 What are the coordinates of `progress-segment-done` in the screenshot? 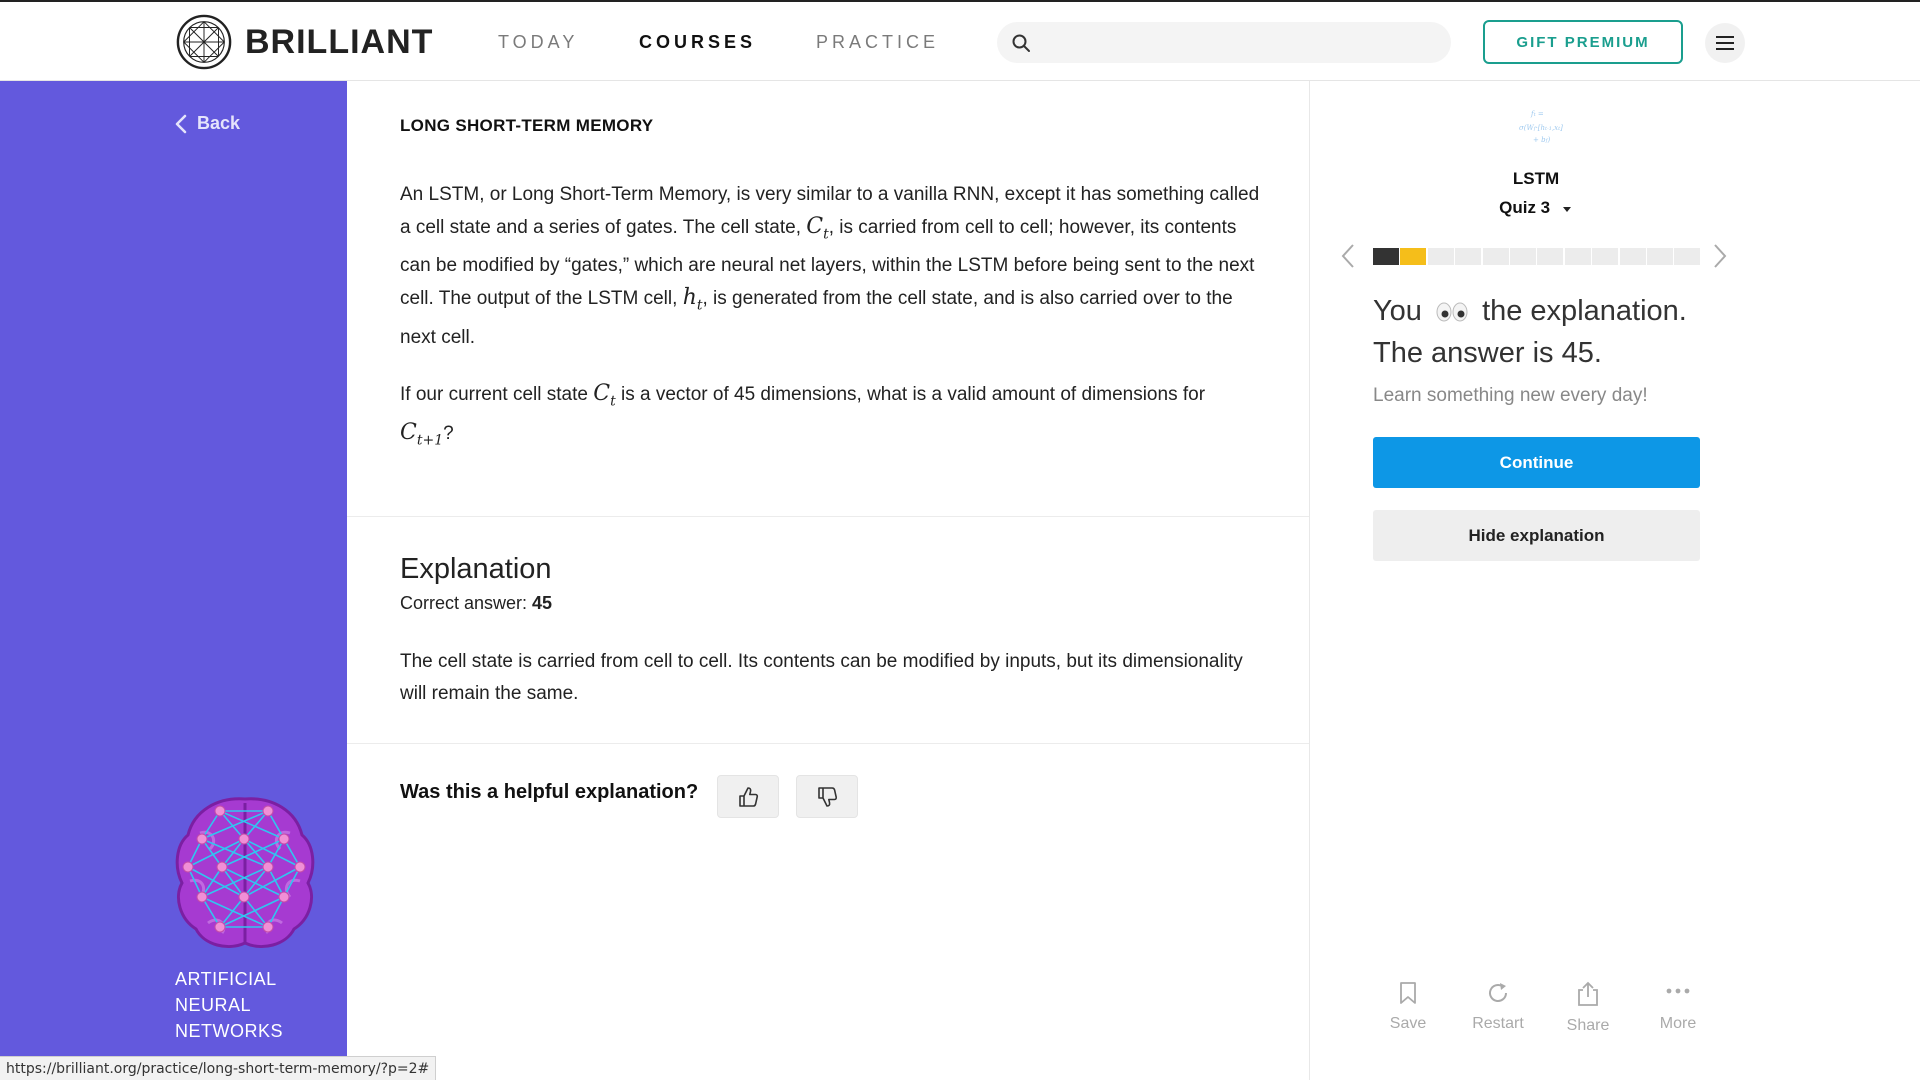 It's located at (1386, 256).